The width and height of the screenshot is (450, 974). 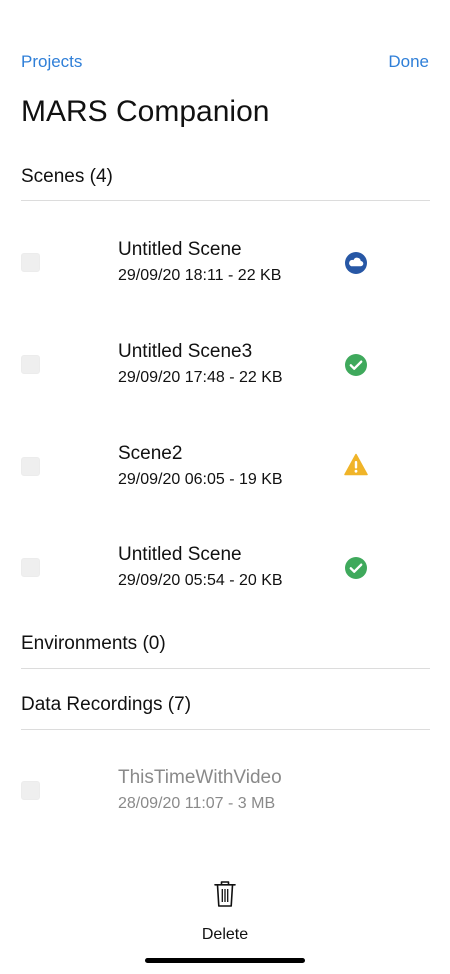 I want to click on scene-meta: 29/09/20 06:05 - 19 KB, so click(x=200, y=479).